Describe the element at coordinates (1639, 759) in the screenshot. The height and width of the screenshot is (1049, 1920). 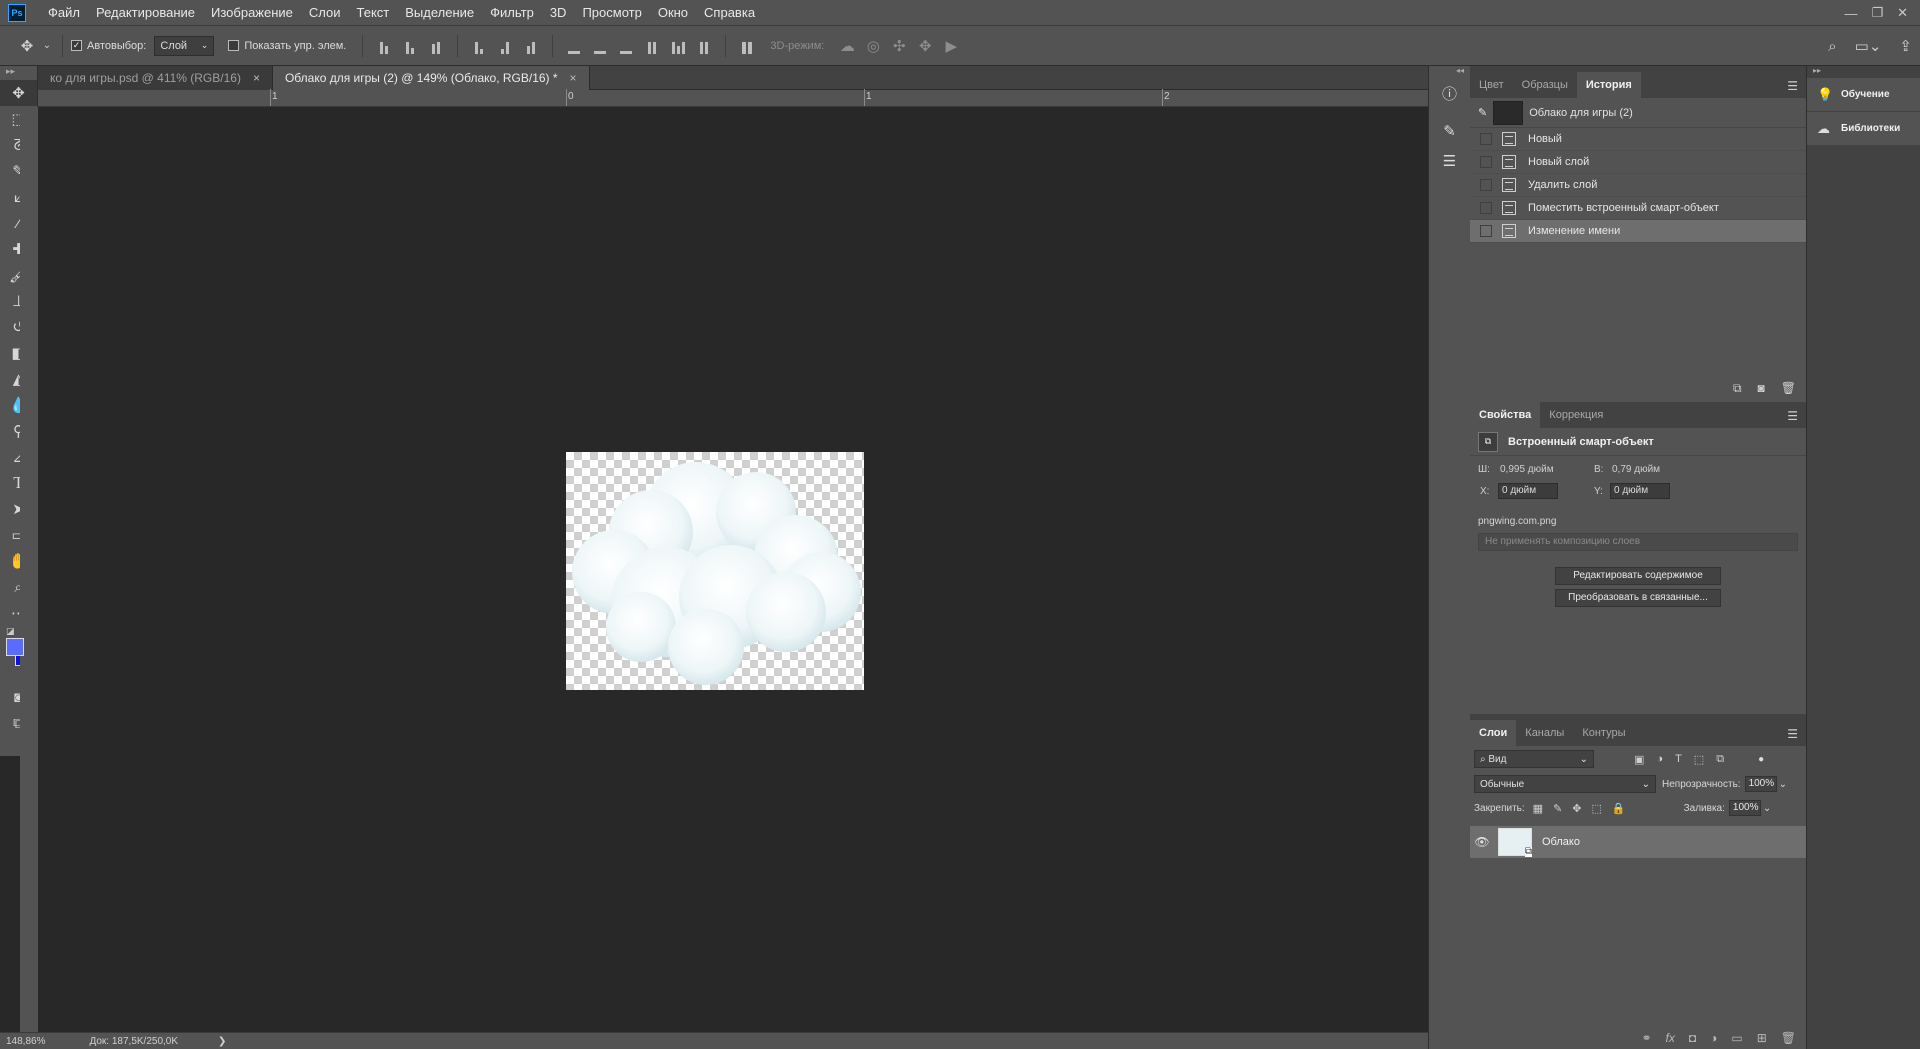
I see `pixel-filter-icon: ▣` at that location.